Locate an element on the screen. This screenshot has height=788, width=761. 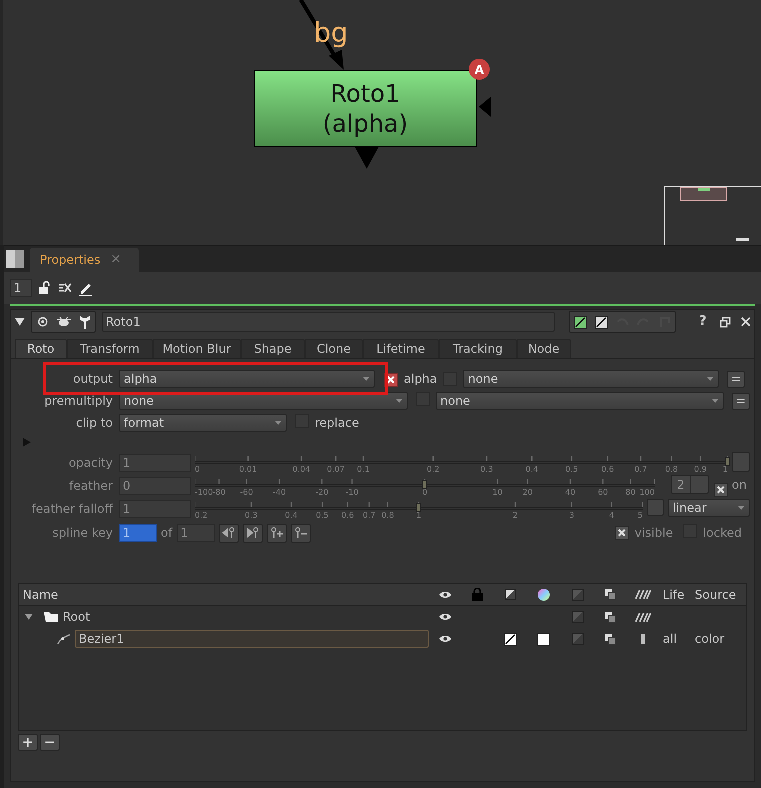
panel-tab: Properties × is located at coordinates (84, 260).